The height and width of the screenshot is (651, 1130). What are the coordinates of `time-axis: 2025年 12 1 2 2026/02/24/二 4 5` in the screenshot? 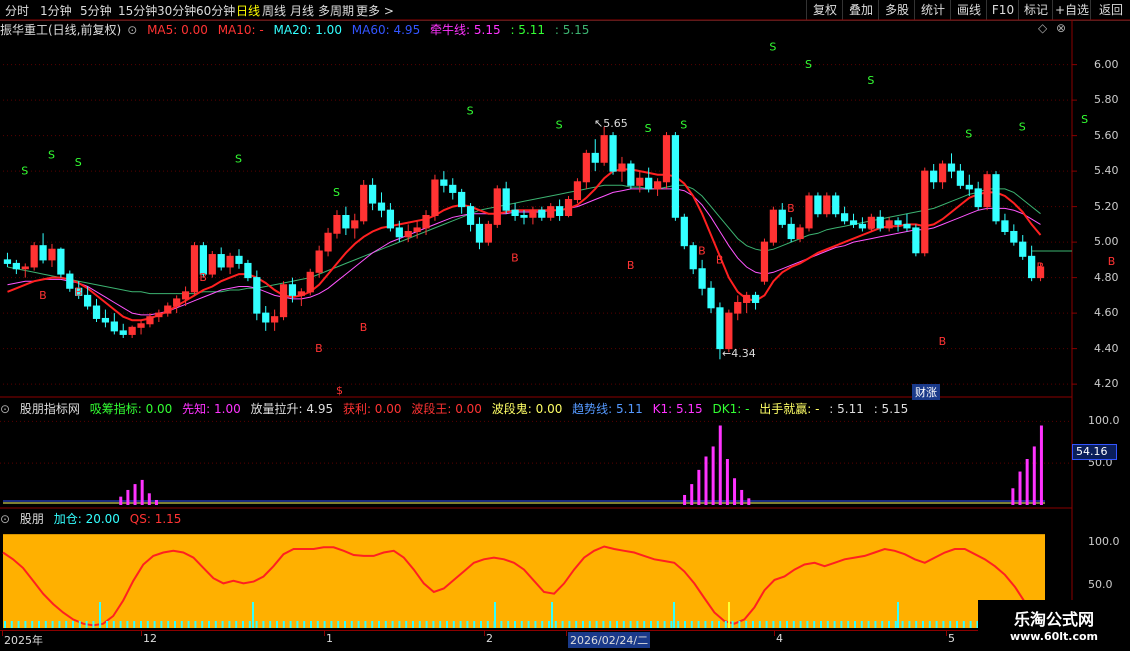 It's located at (536, 640).